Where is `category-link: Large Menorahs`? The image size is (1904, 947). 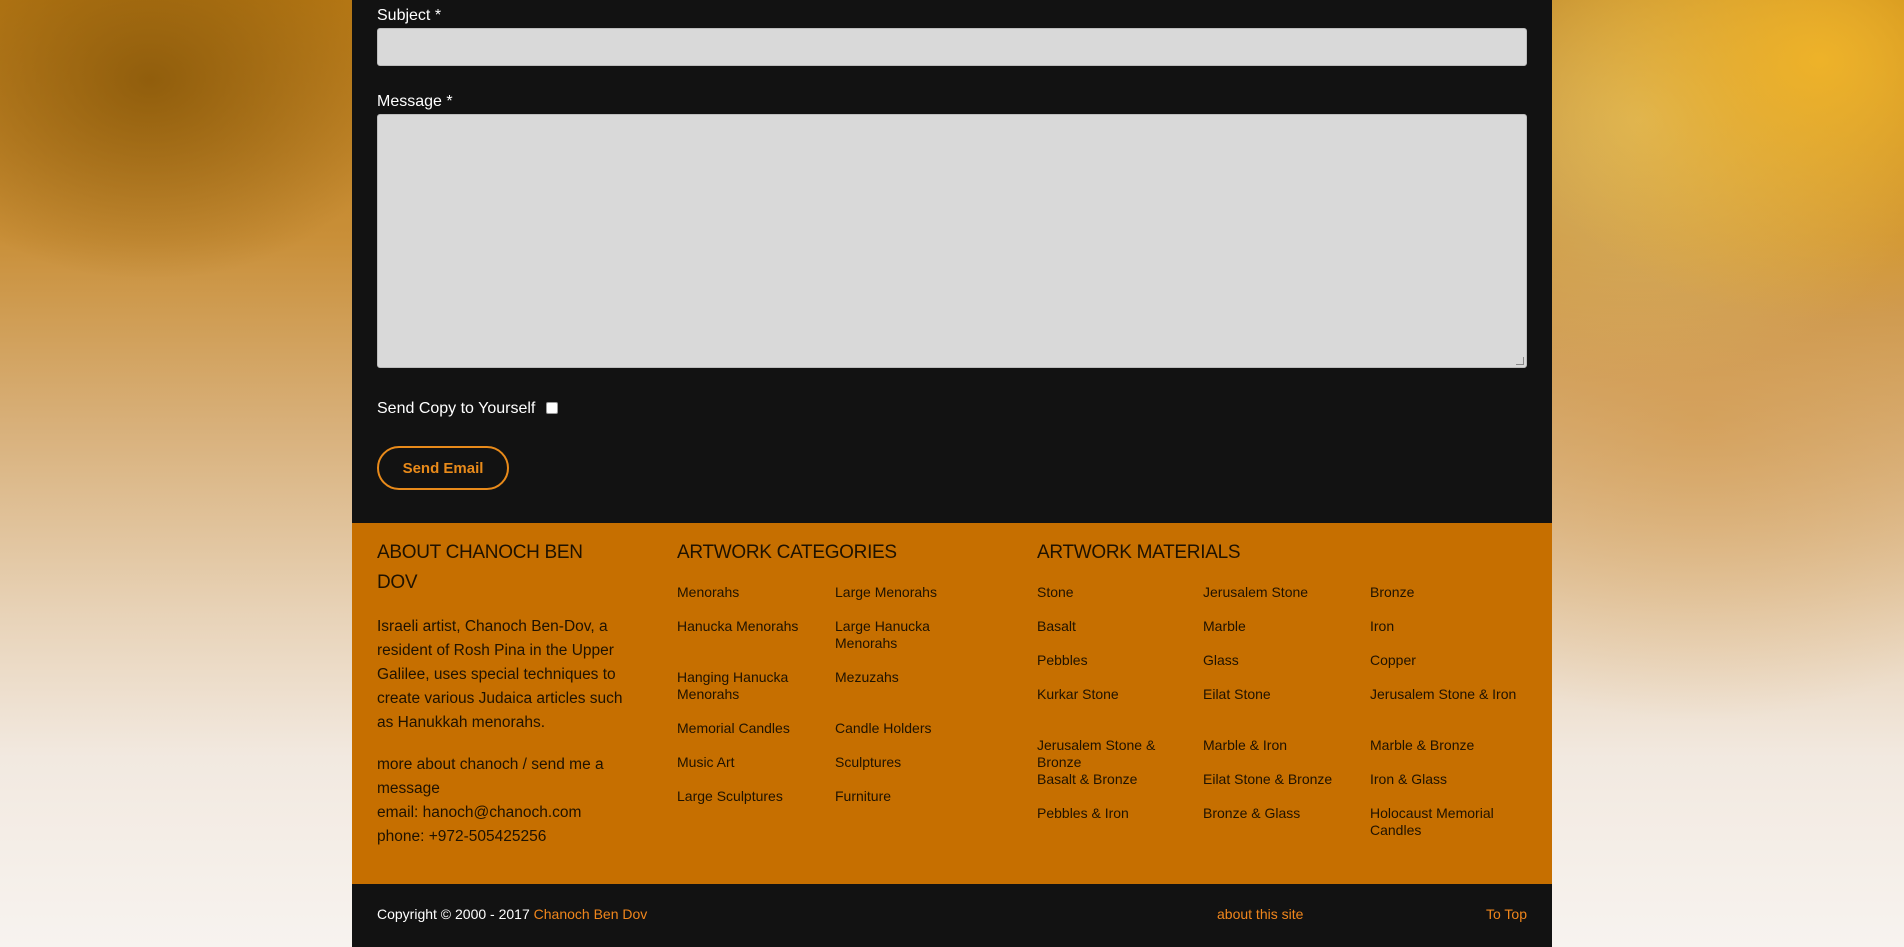
category-link: Large Menorahs is located at coordinates (886, 592).